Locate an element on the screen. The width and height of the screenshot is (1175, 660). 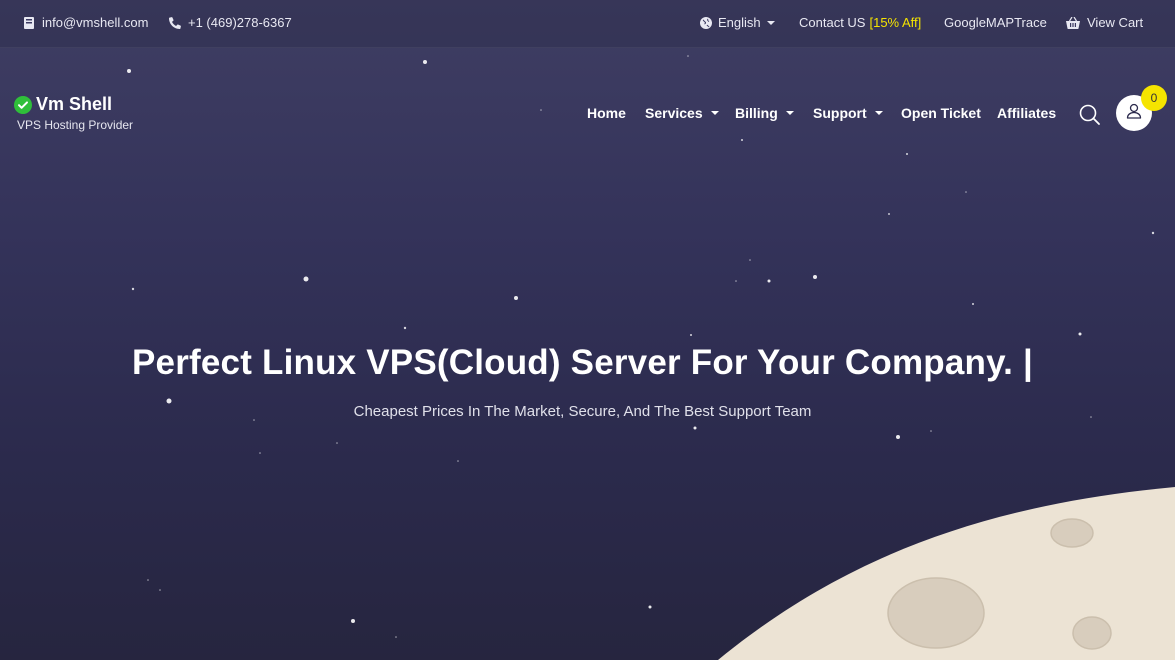
contact-link: Contact US [15% Aff] is located at coordinates (860, 22).